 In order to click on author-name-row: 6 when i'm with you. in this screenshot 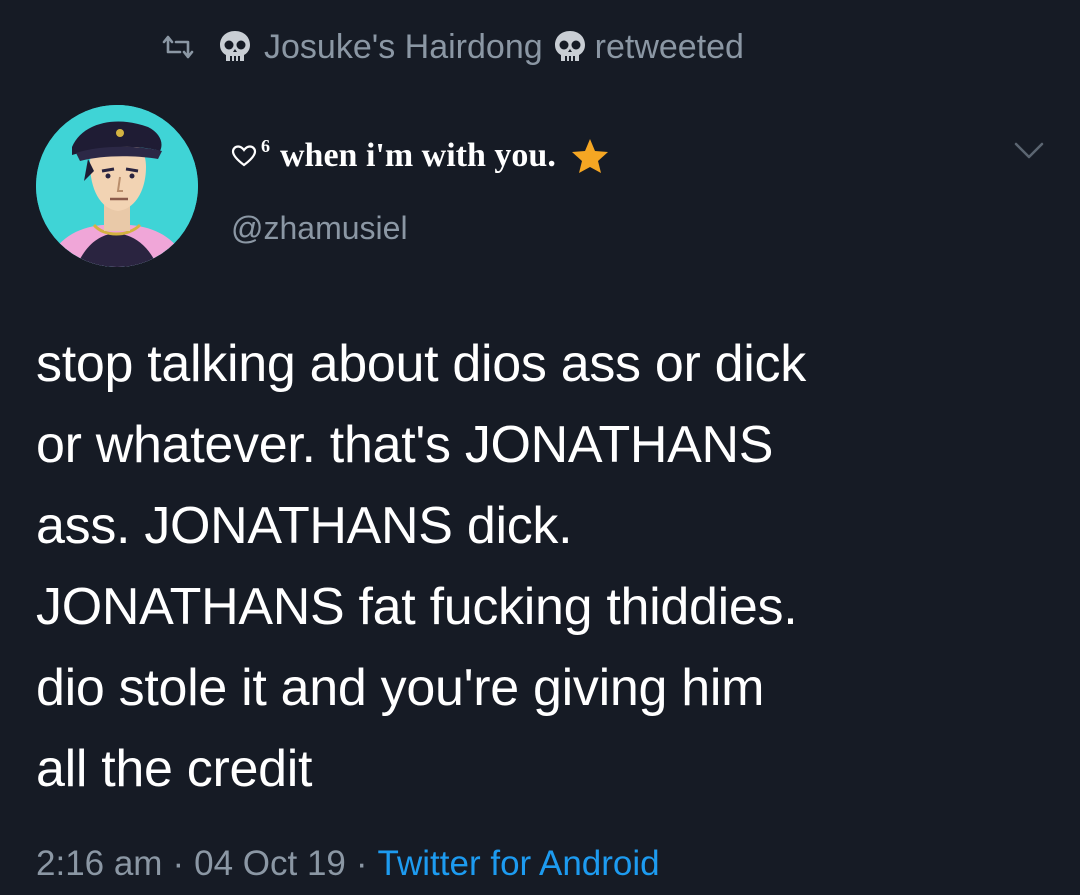, I will do `click(420, 156)`.